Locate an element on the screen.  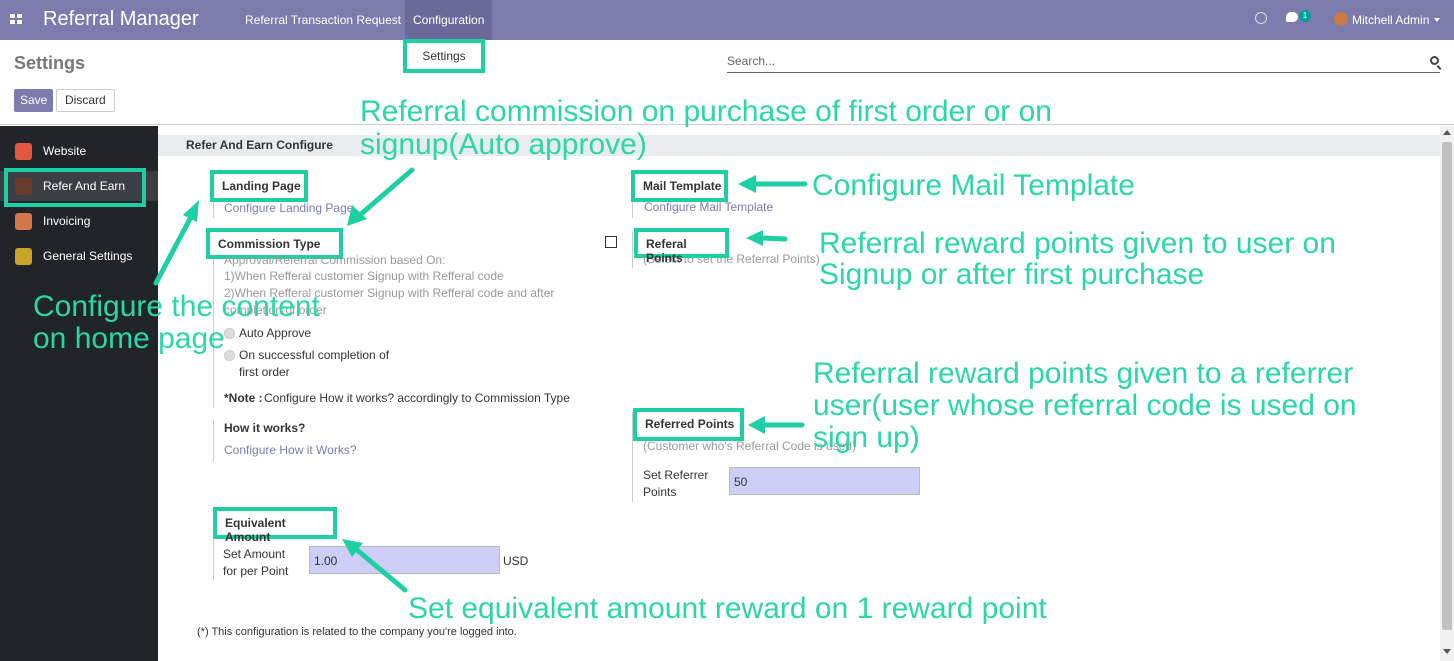
arrow-commission is located at coordinates (386, 192).